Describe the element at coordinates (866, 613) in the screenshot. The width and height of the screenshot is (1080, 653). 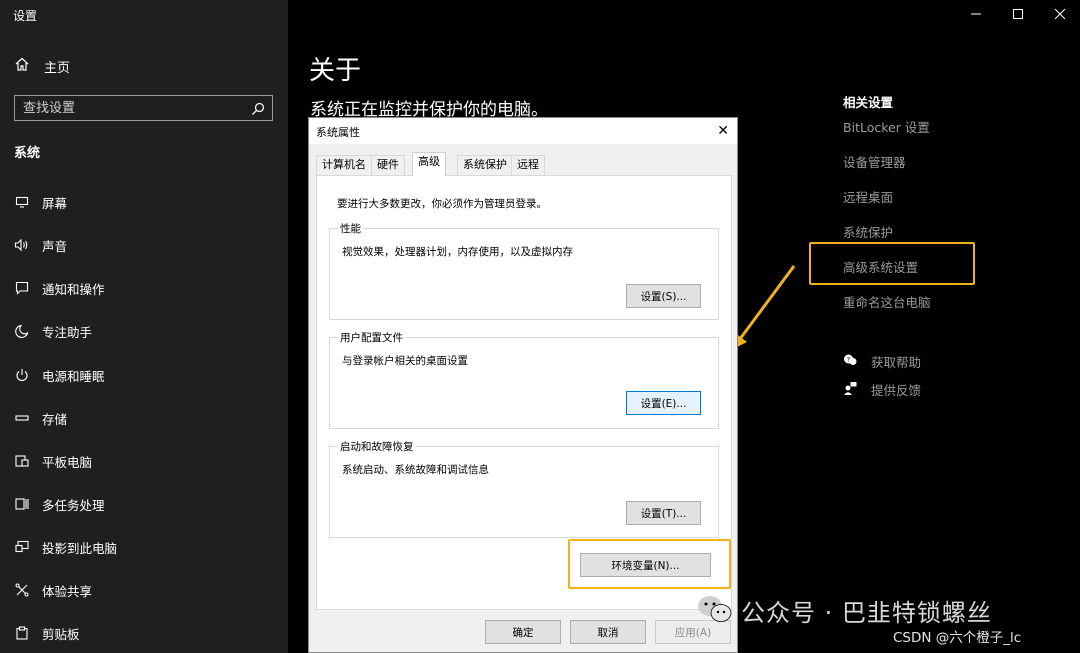
I see `wechat-watermark-text: 公众号 · 巴韭特锁螺丝` at that location.